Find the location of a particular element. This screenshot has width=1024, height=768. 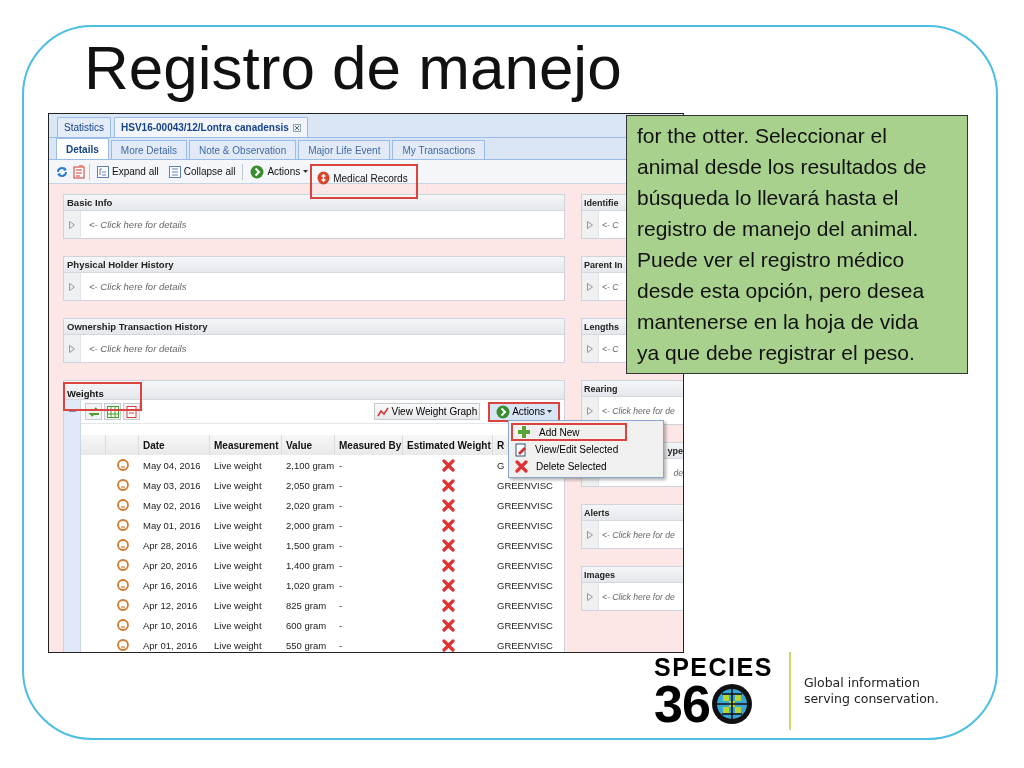

column-header: Value is located at coordinates (308, 445).